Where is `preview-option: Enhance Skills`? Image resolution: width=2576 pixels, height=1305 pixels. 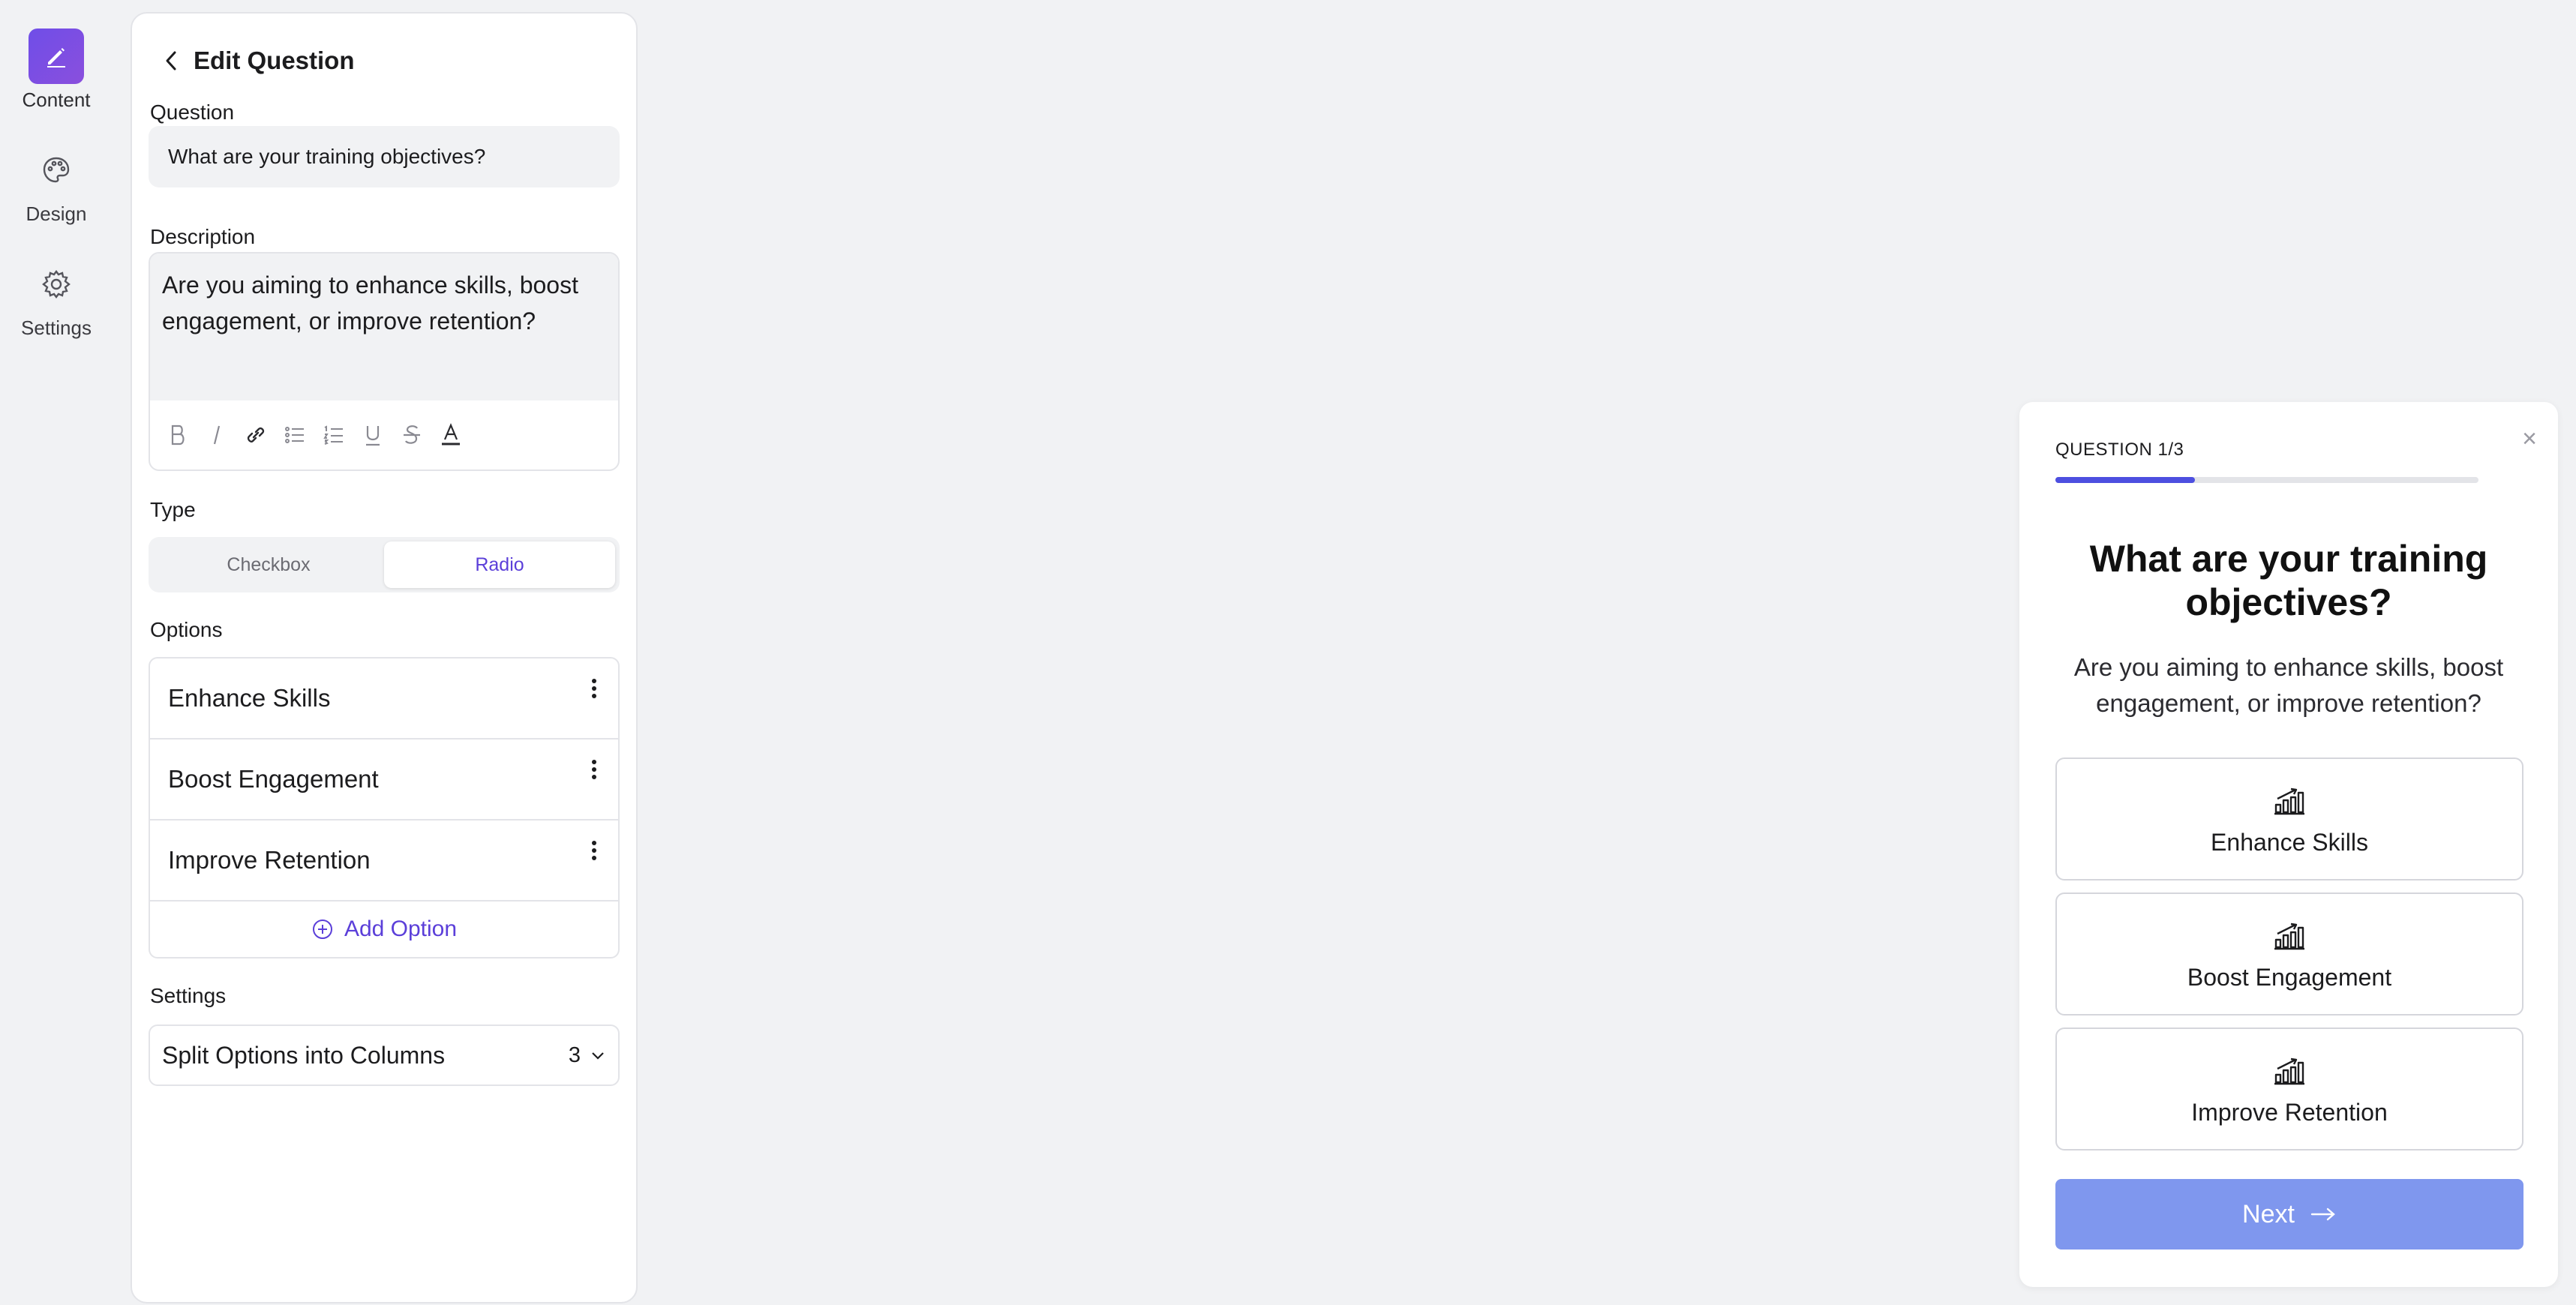 preview-option: Enhance Skills is located at coordinates (2289, 819).